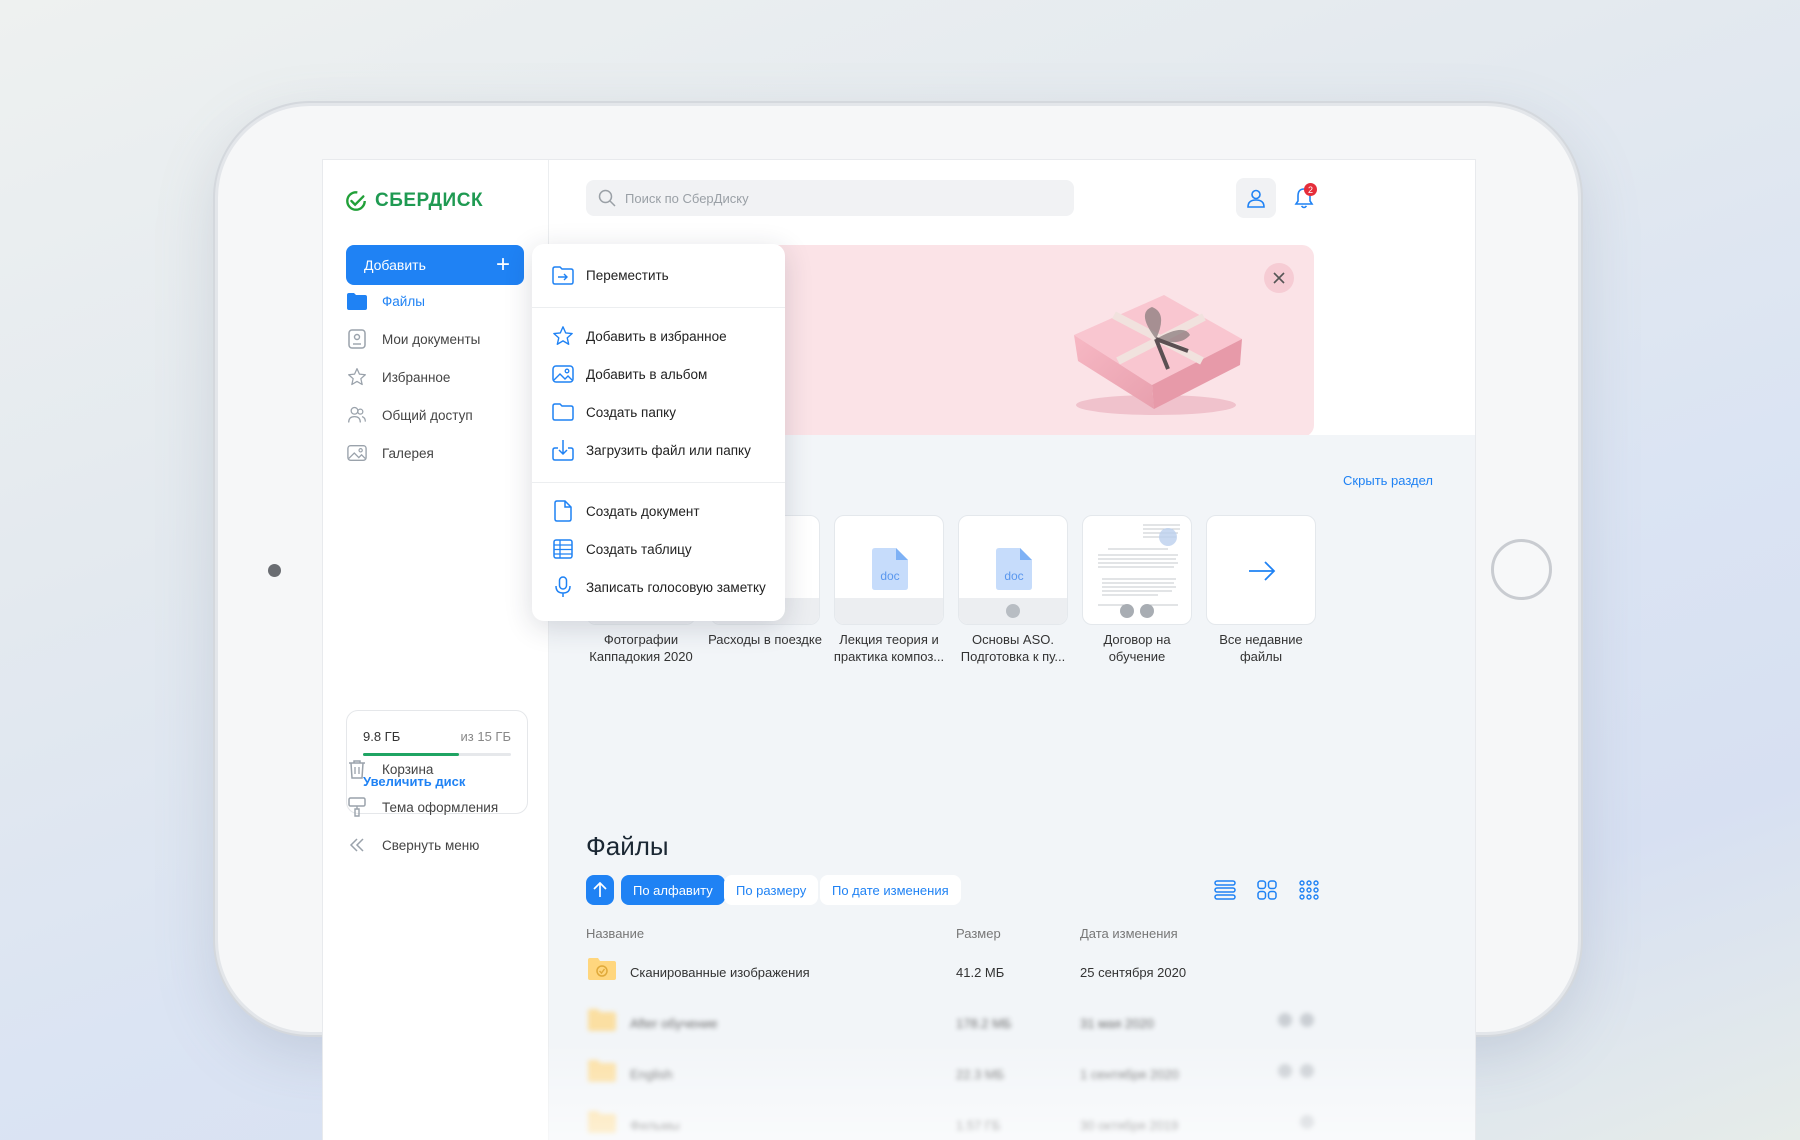 The height and width of the screenshot is (1140, 1800). I want to click on logo-text: СБЕРДИСК, so click(429, 200).